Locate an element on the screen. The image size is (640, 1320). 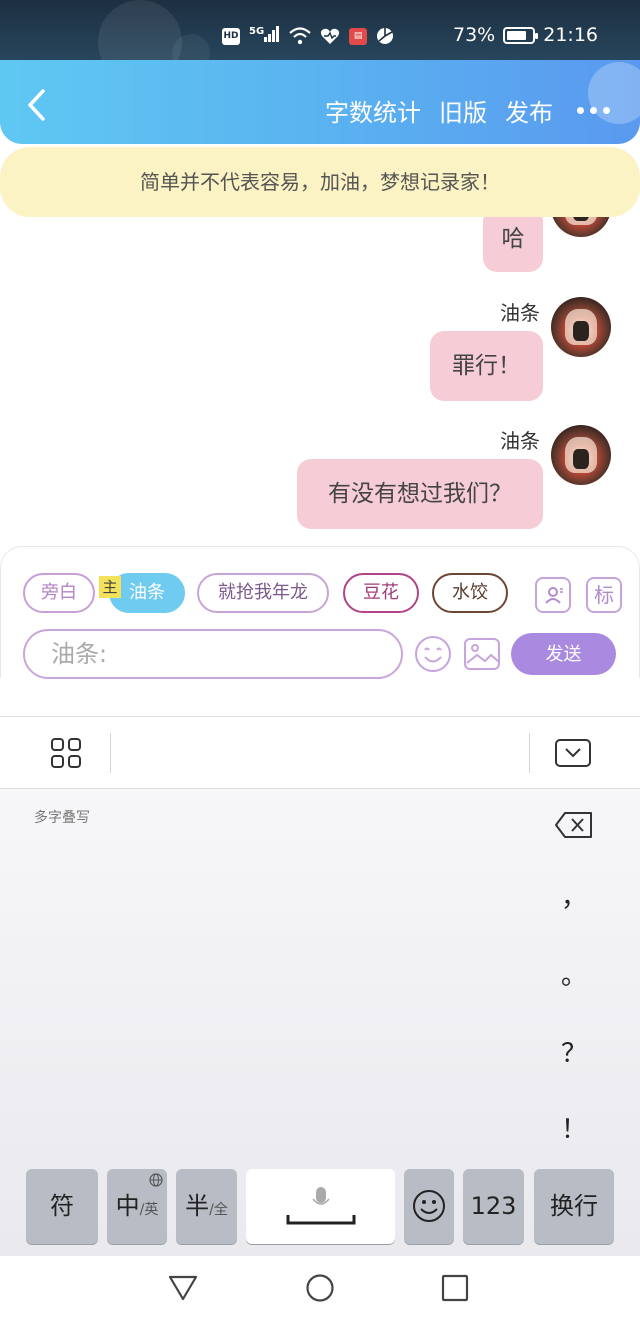
word-count-button: 字数统计 is located at coordinates (373, 110).